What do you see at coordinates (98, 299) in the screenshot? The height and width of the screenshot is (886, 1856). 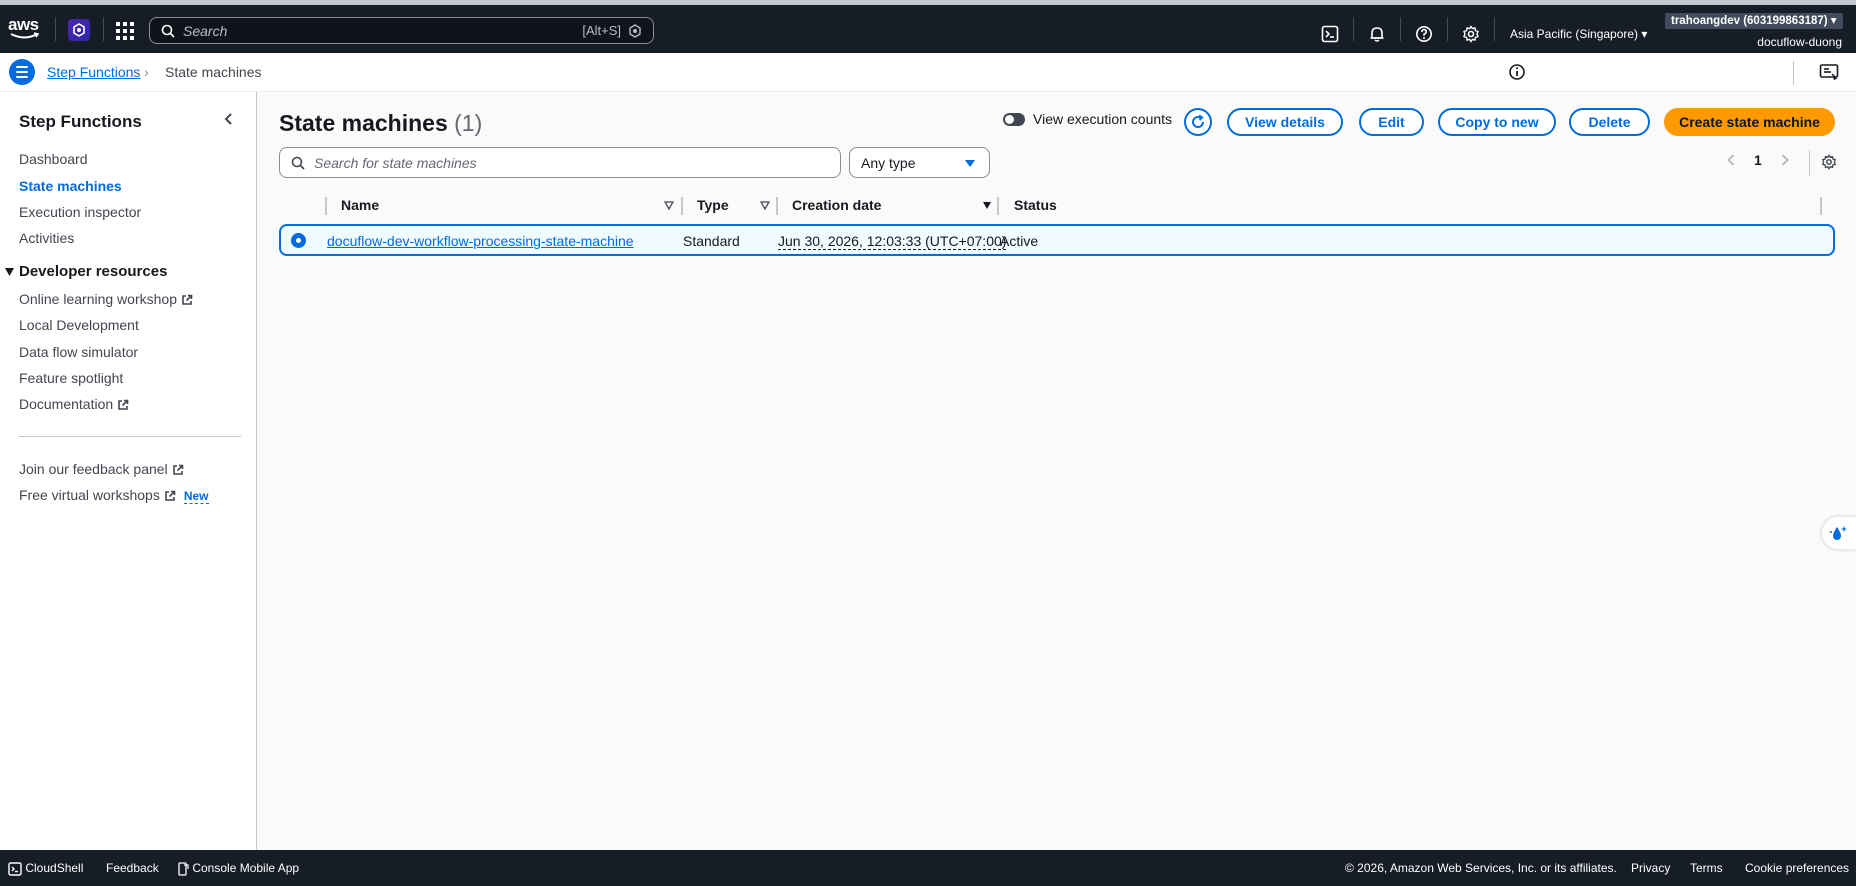 I see `sidebar-item-label: Online learning workshop` at bounding box center [98, 299].